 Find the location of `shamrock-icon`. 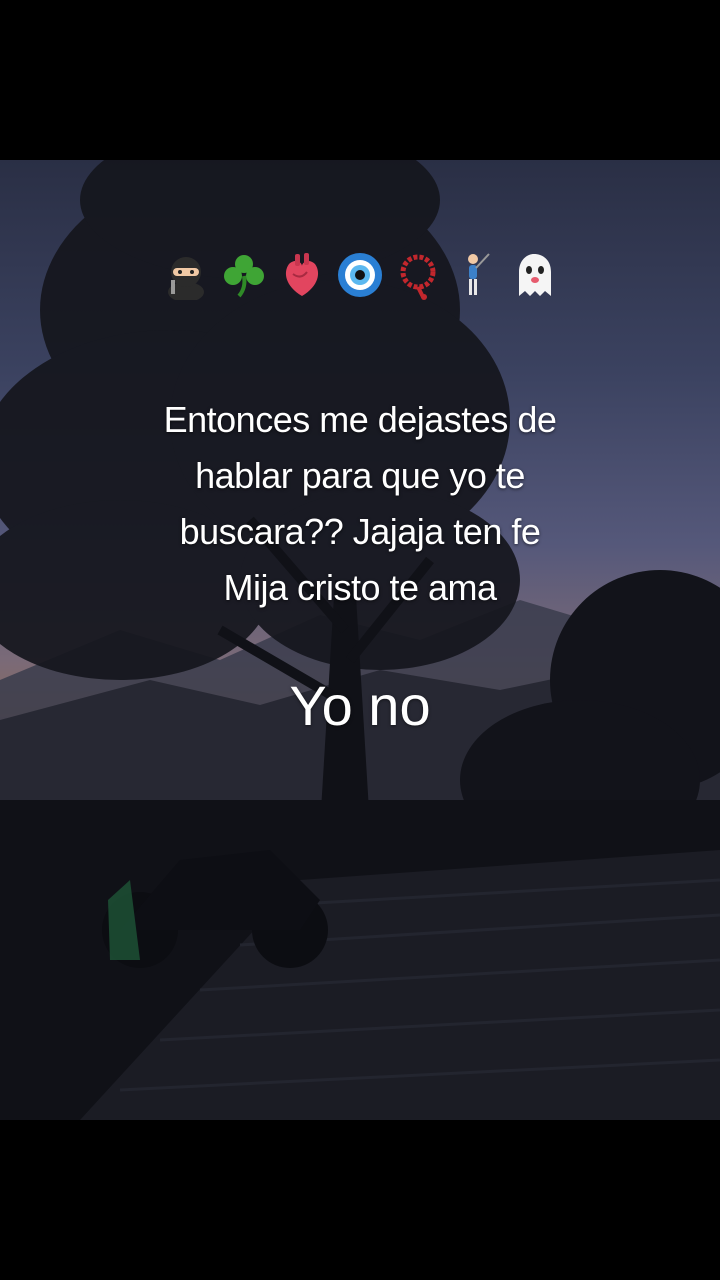

shamrock-icon is located at coordinates (244, 275).